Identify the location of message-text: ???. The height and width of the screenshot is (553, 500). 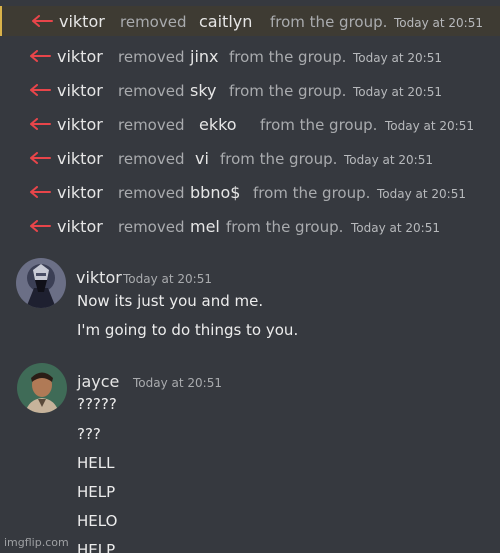
(89, 434).